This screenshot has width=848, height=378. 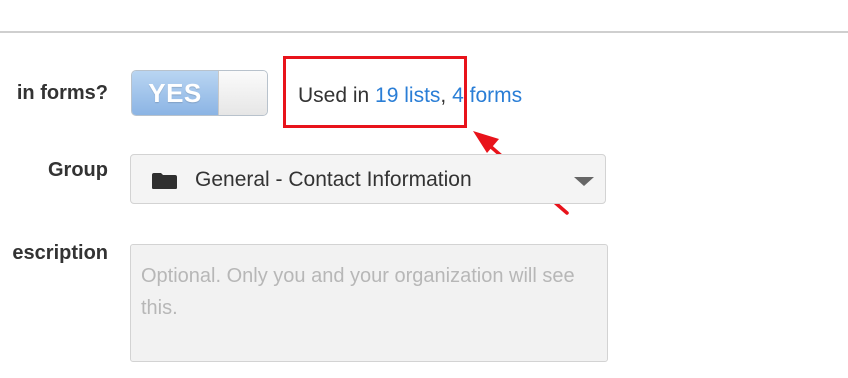 What do you see at coordinates (424, 32) in the screenshot?
I see `section-divider` at bounding box center [424, 32].